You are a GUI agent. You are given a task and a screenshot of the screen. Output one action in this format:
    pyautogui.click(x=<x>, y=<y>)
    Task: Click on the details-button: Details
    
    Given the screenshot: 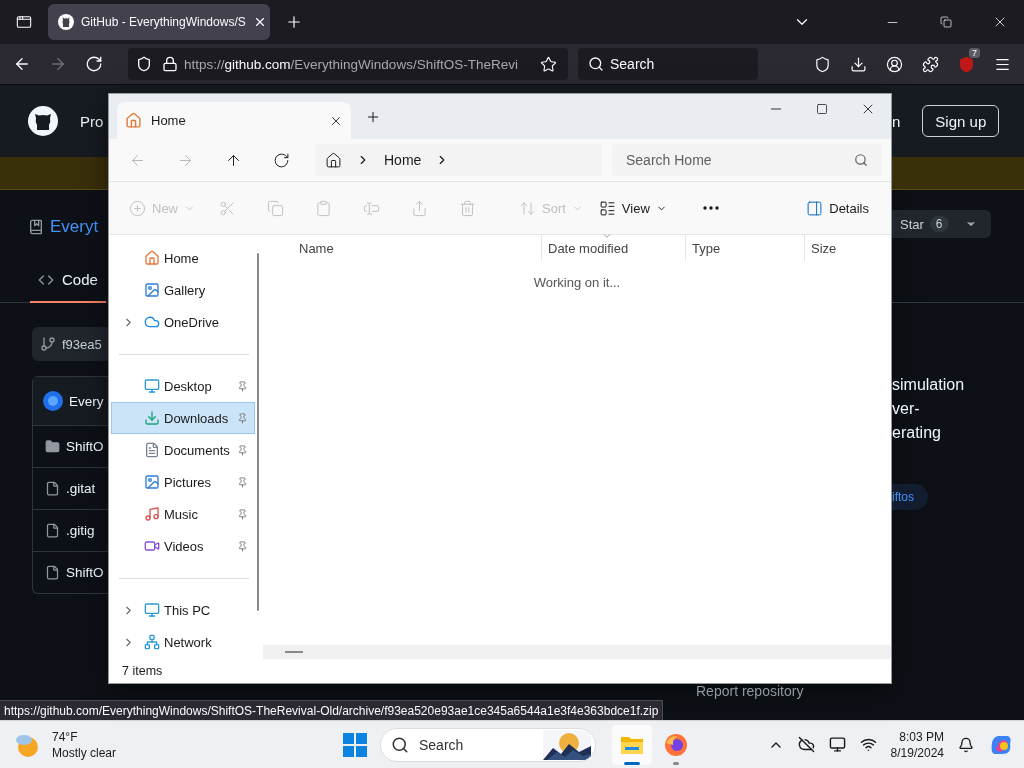 What is the action you would take?
    pyautogui.click(x=837, y=208)
    